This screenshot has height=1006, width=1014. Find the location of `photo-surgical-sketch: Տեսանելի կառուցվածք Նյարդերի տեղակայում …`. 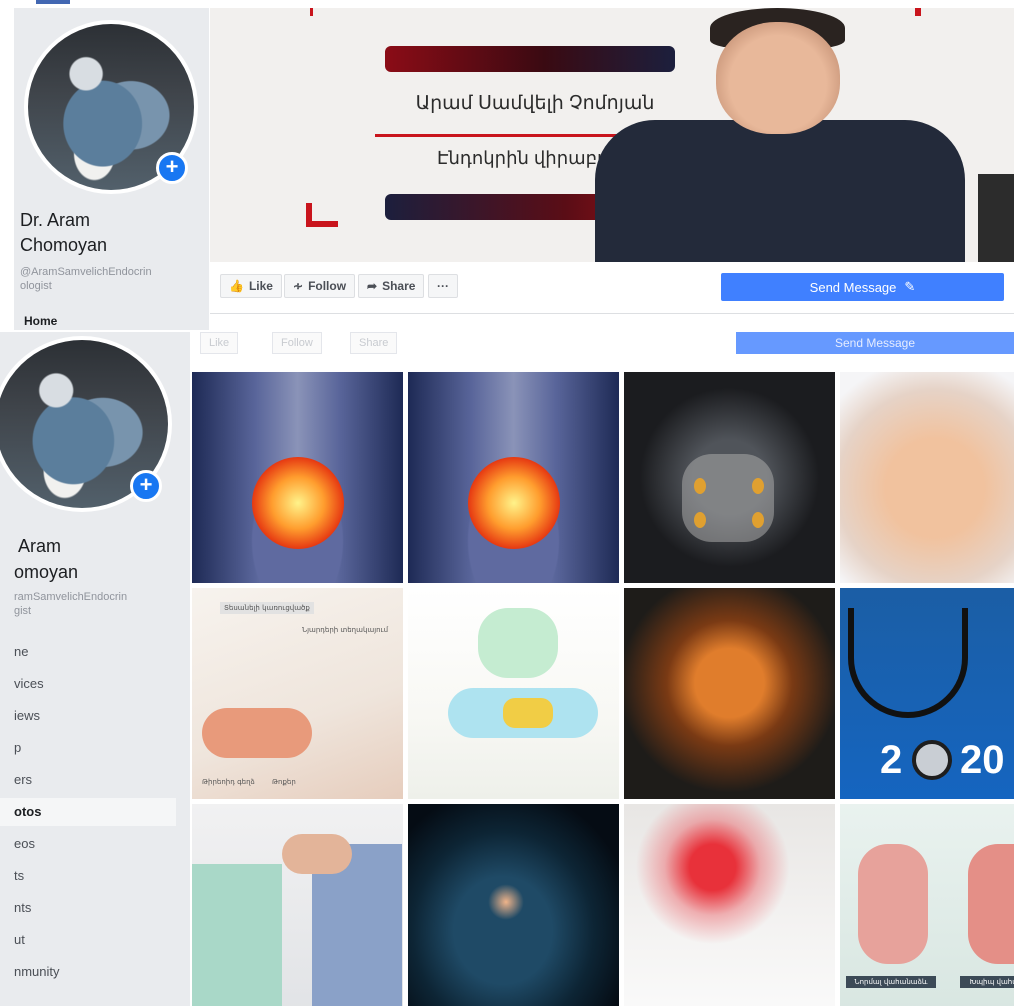

photo-surgical-sketch: Տեսանելի կառուցվածք Նյարդերի տեղակայում … is located at coordinates (297, 693).